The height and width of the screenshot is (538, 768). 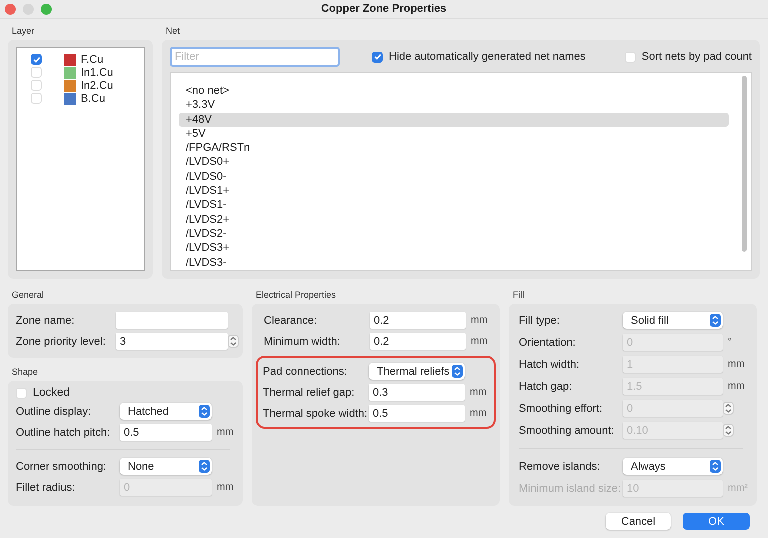 I want to click on field-label: Fillet radius:, so click(x=46, y=488).